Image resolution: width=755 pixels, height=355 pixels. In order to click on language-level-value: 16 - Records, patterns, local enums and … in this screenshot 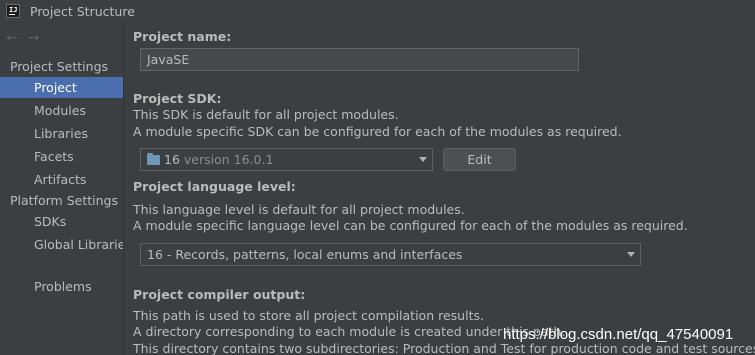, I will do `click(305, 254)`.